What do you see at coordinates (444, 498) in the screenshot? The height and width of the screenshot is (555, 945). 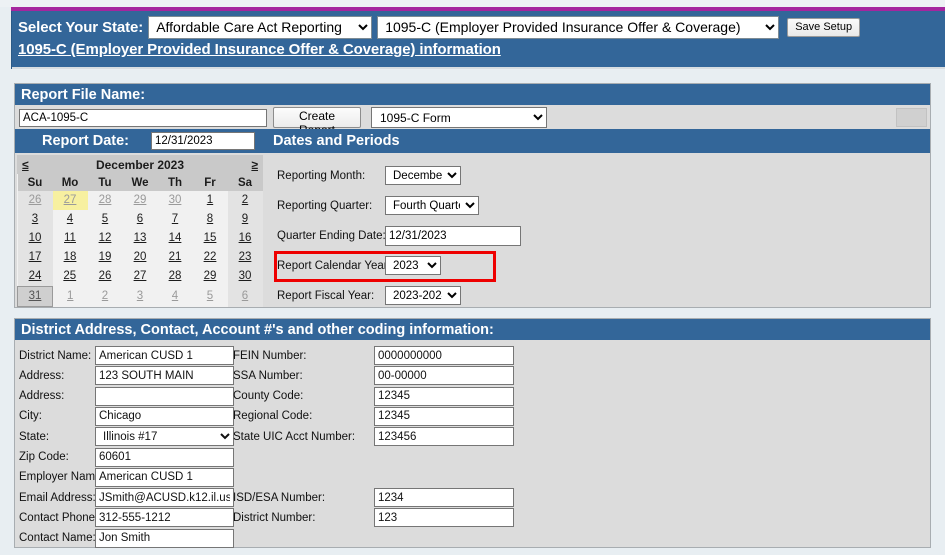 I see `field-input-isd-esa-number` at bounding box center [444, 498].